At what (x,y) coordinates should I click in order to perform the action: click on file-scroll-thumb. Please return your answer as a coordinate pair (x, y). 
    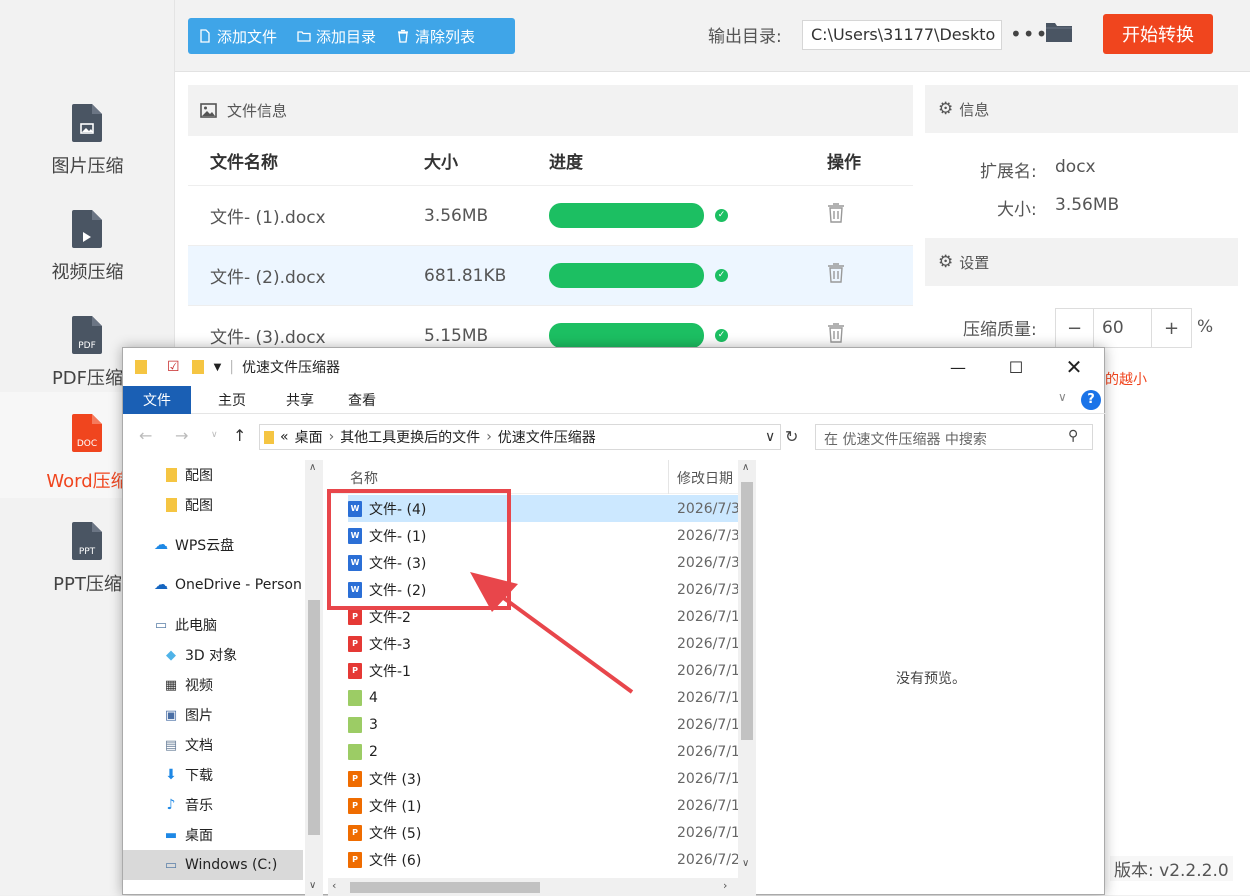
    Looking at the image, I should click on (747, 611).